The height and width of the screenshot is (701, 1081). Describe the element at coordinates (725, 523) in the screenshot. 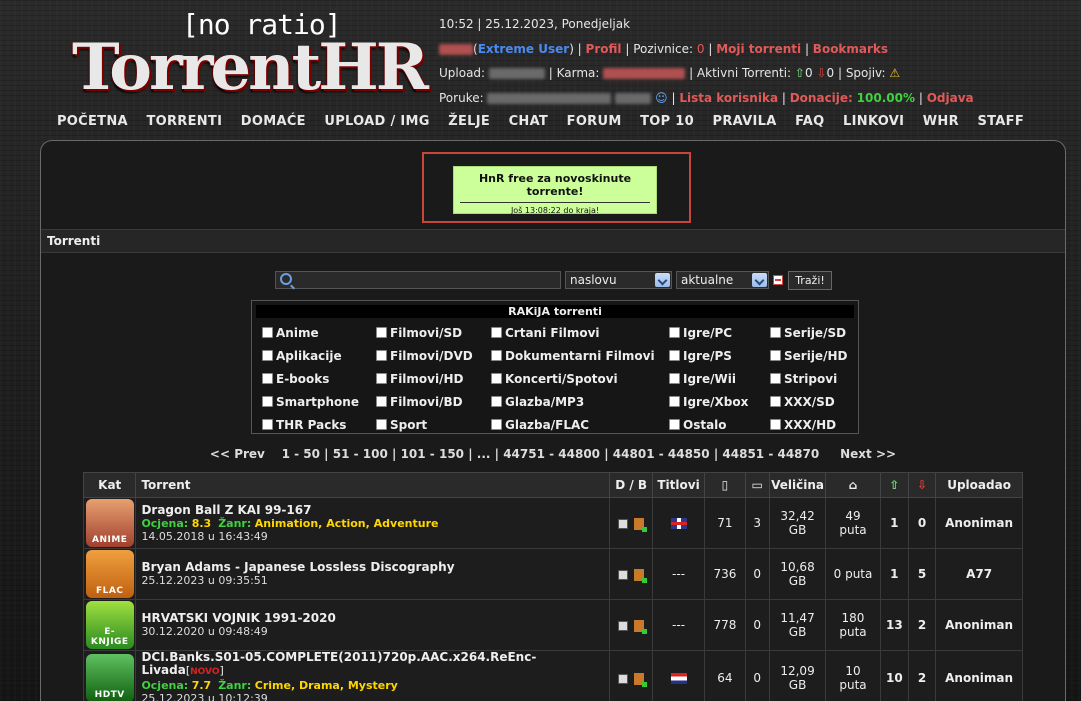

I see `files-count: 71` at that location.